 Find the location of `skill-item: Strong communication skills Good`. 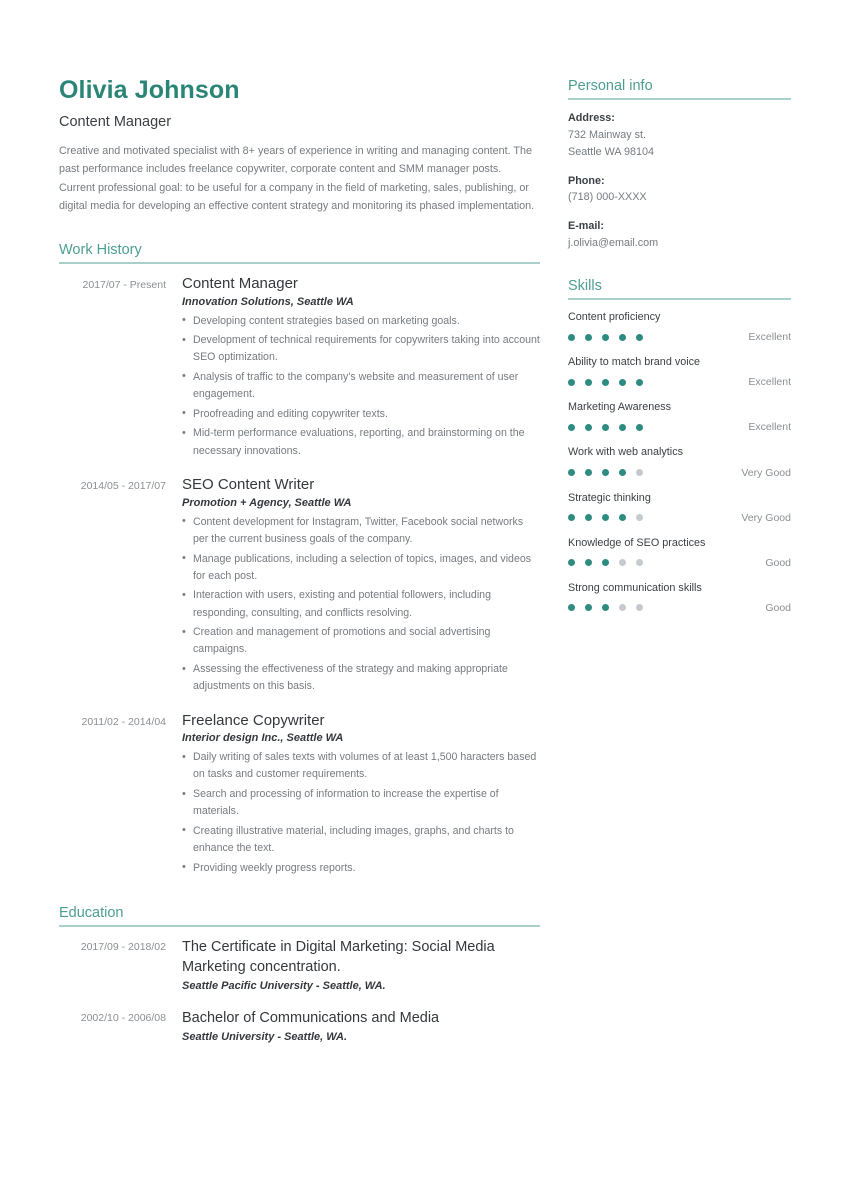

skill-item: Strong communication skills Good is located at coordinates (679, 597).